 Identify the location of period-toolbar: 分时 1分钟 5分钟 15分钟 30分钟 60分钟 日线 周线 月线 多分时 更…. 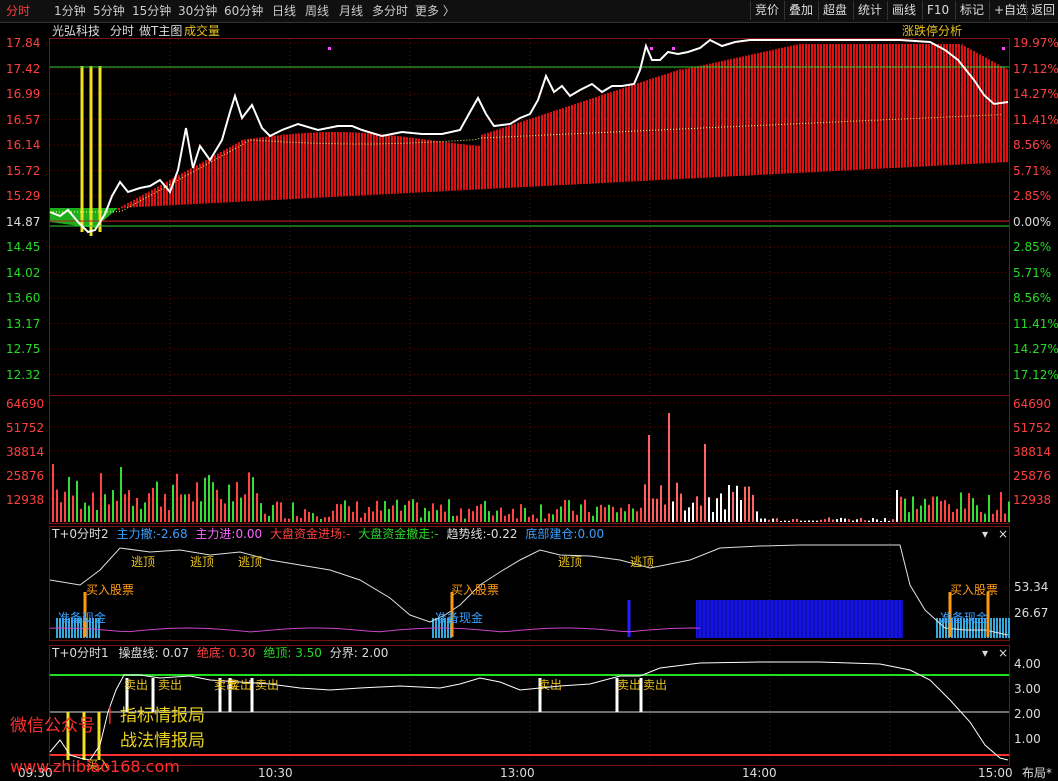
(529, 11).